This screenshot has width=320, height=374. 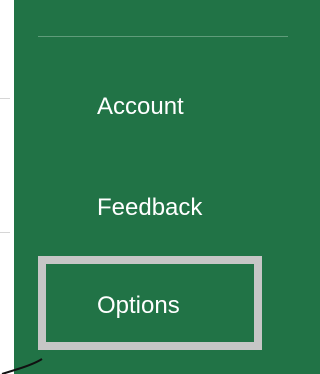 I want to click on nav-item-label: Feedback, so click(x=150, y=207).